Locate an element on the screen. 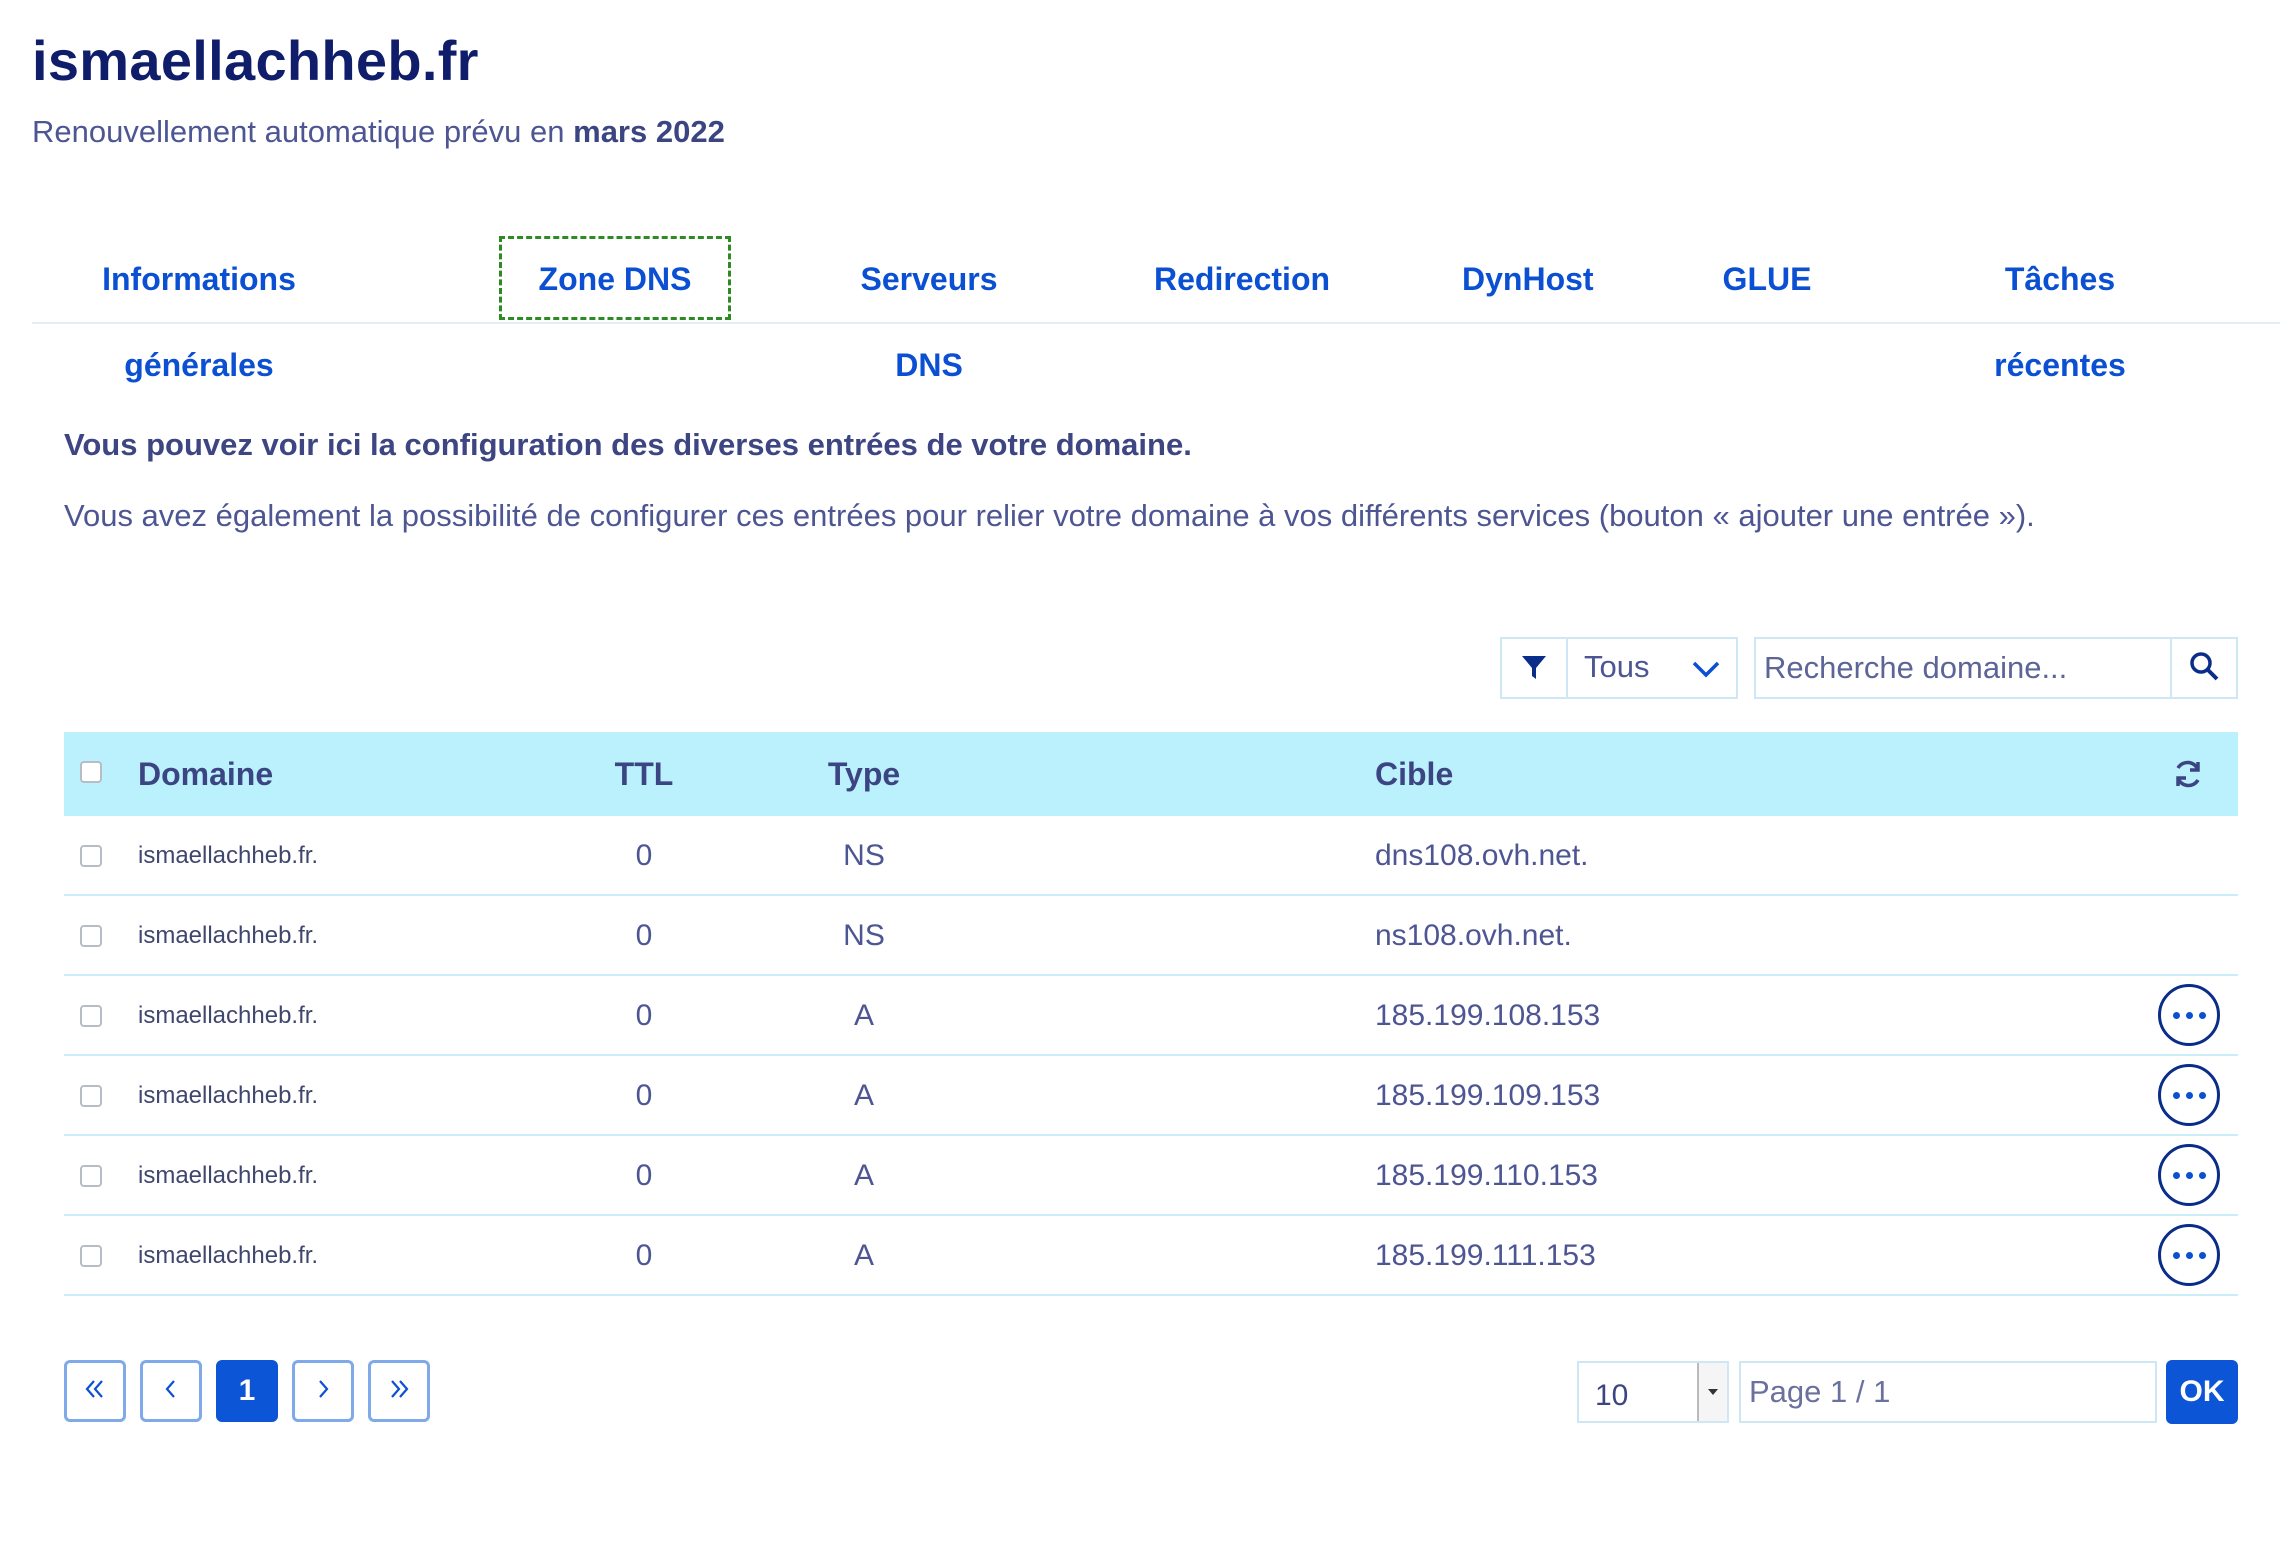 Image resolution: width=2280 pixels, height=1550 pixels. table-row: ismaellachheb.fr. 0 A 185.199.109.153 is located at coordinates (1151, 1096).